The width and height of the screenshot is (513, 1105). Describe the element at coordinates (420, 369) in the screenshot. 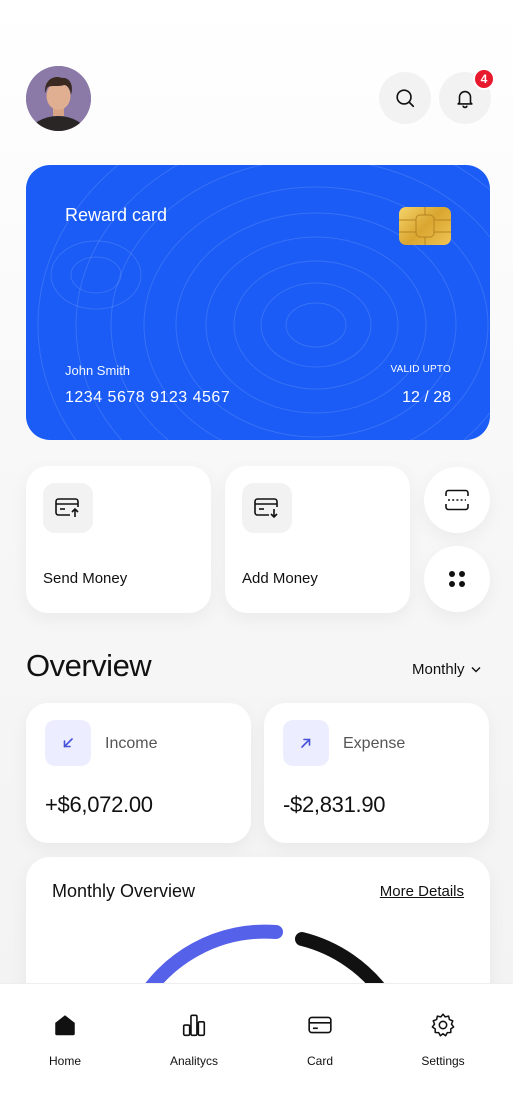

I see `valid-upto-label: VALID UPTO` at that location.